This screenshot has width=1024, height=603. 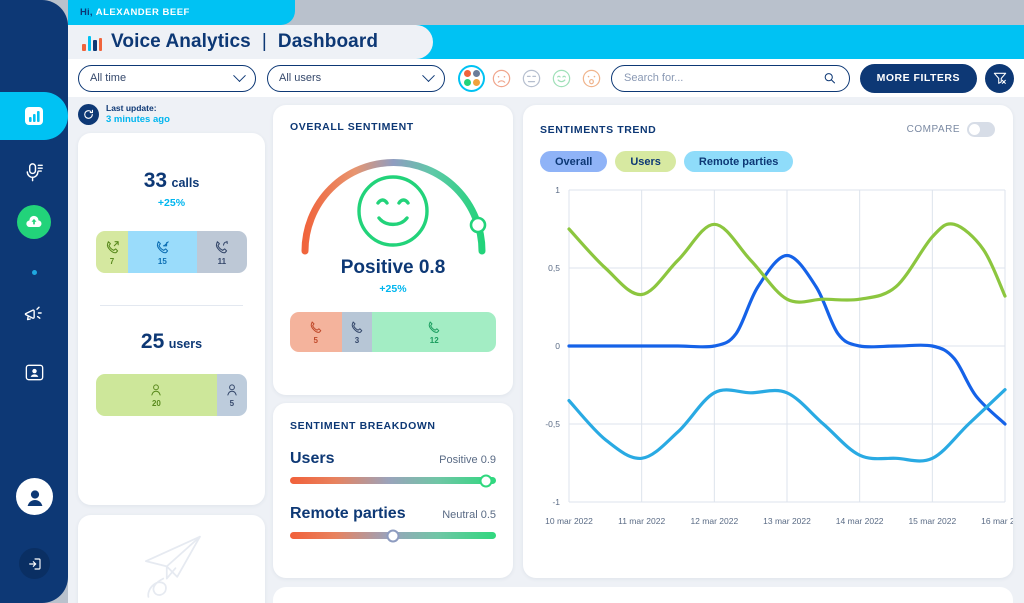 What do you see at coordinates (34, 222) in the screenshot?
I see `sidebar-item-upload` at bounding box center [34, 222].